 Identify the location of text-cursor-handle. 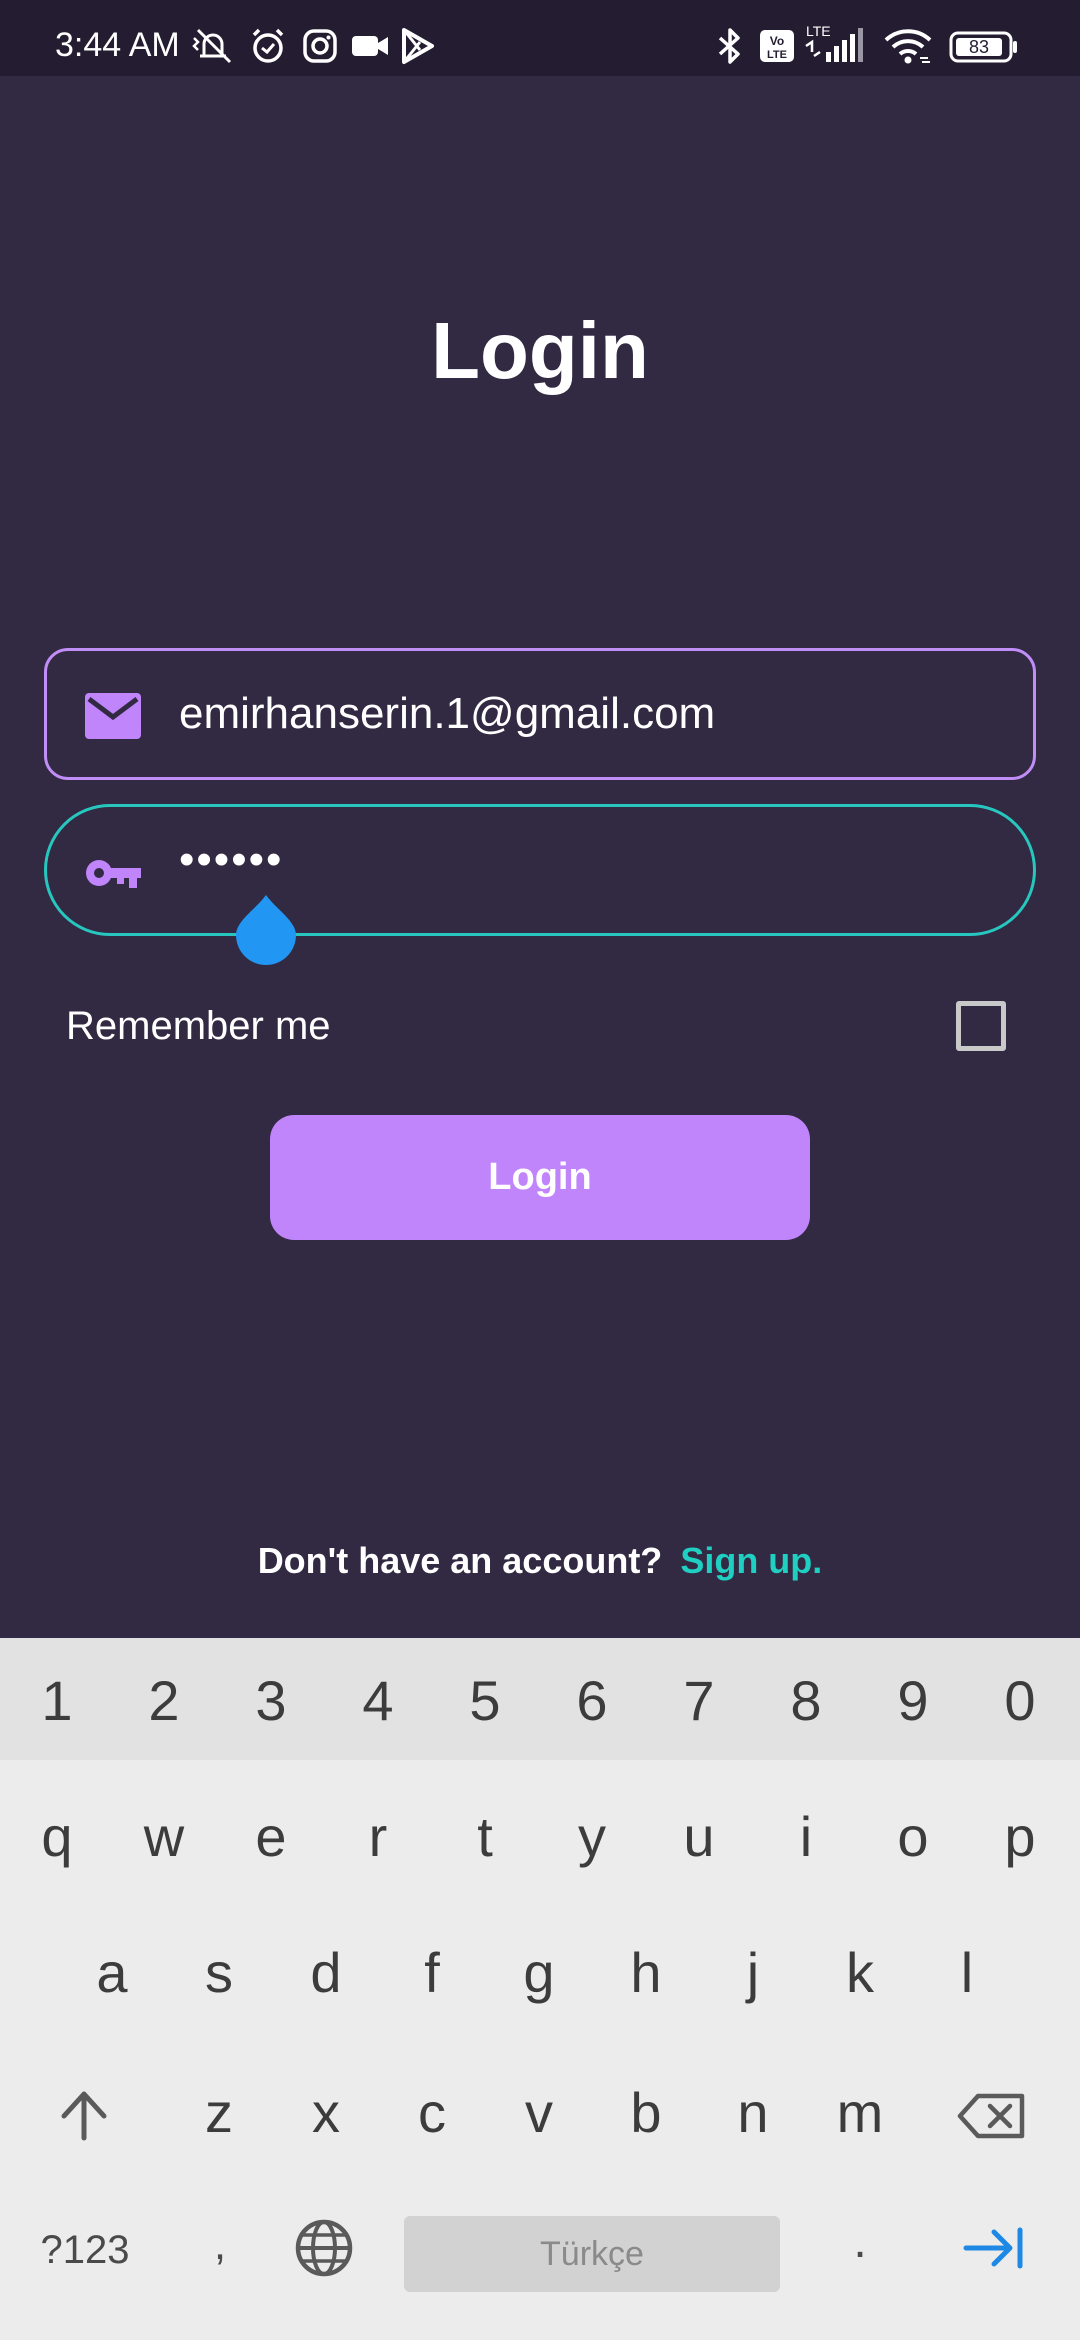
(266, 929).